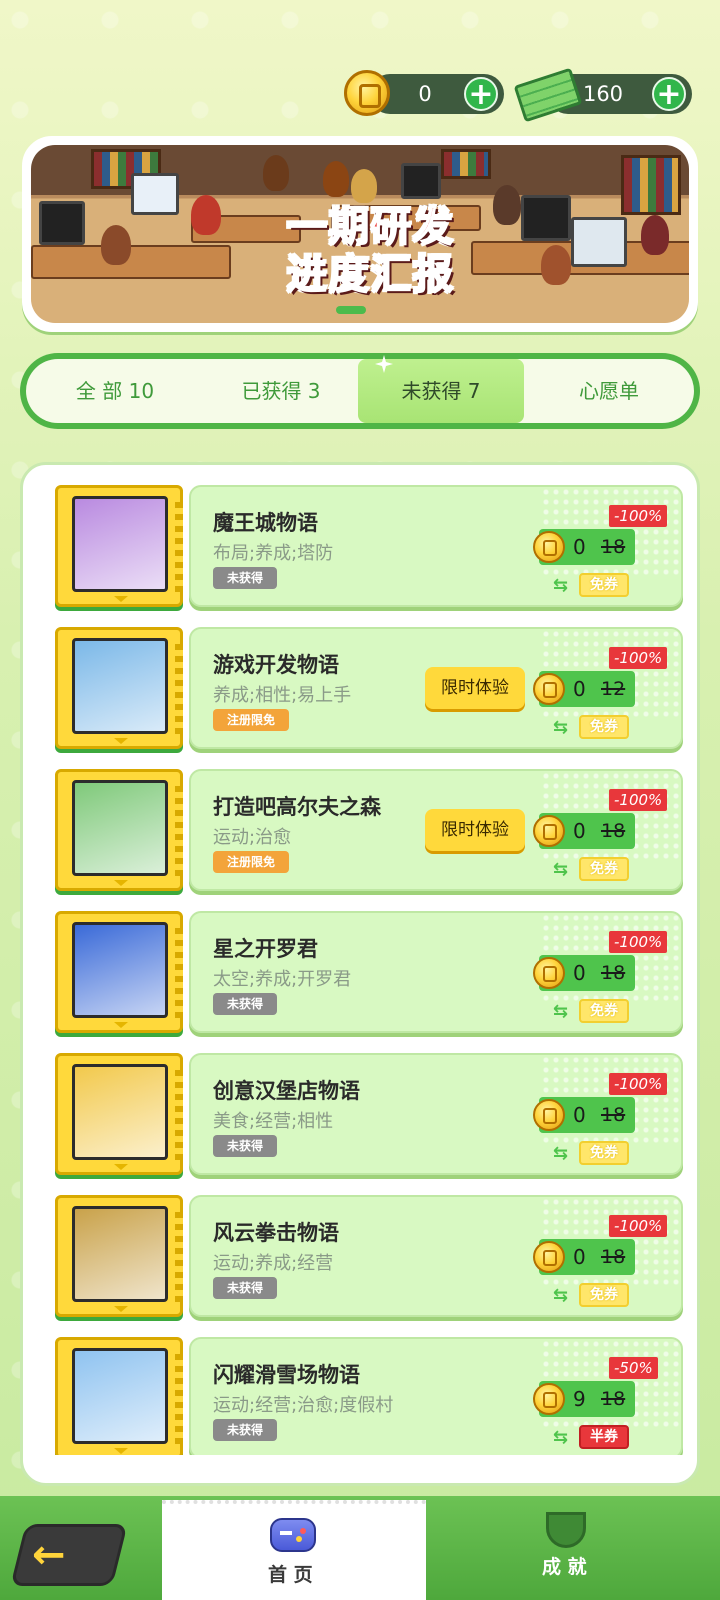 This screenshot has height=1600, width=720. What do you see at coordinates (609, 391) in the screenshot?
I see `tab-wishlist: 心愿单` at bounding box center [609, 391].